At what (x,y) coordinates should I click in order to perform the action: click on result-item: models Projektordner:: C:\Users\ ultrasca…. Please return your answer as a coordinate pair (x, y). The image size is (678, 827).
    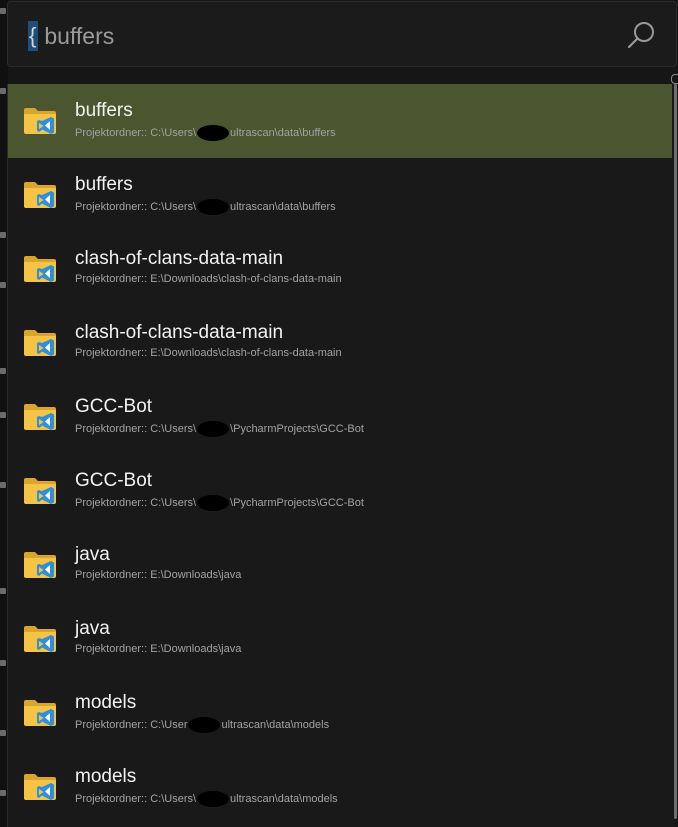
    Looking at the image, I should click on (340, 787).